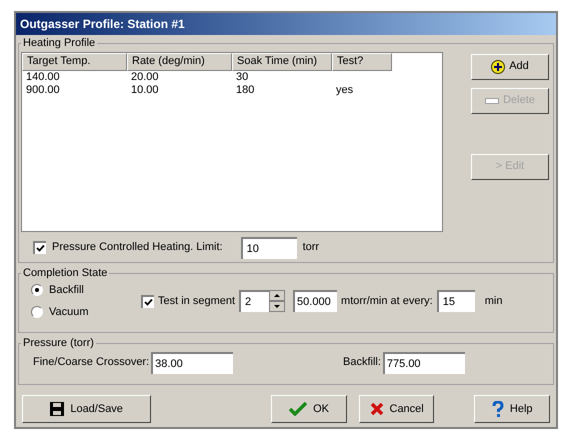 This screenshot has height=432, width=564. What do you see at coordinates (43, 76) in the screenshot?
I see `table-cell: 140.00` at bounding box center [43, 76].